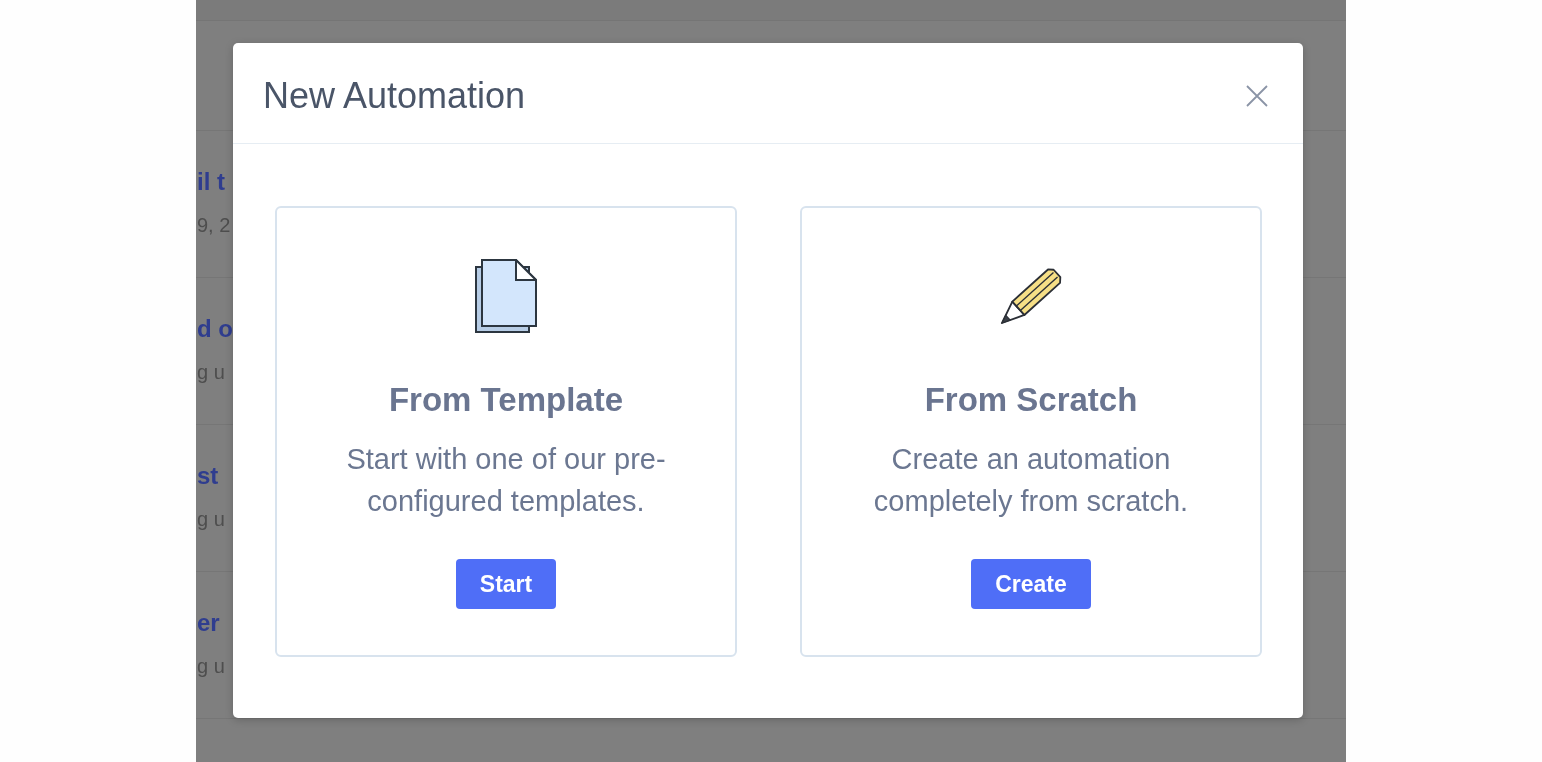 The height and width of the screenshot is (762, 1542). What do you see at coordinates (208, 623) in the screenshot?
I see `list-item-title: er` at bounding box center [208, 623].